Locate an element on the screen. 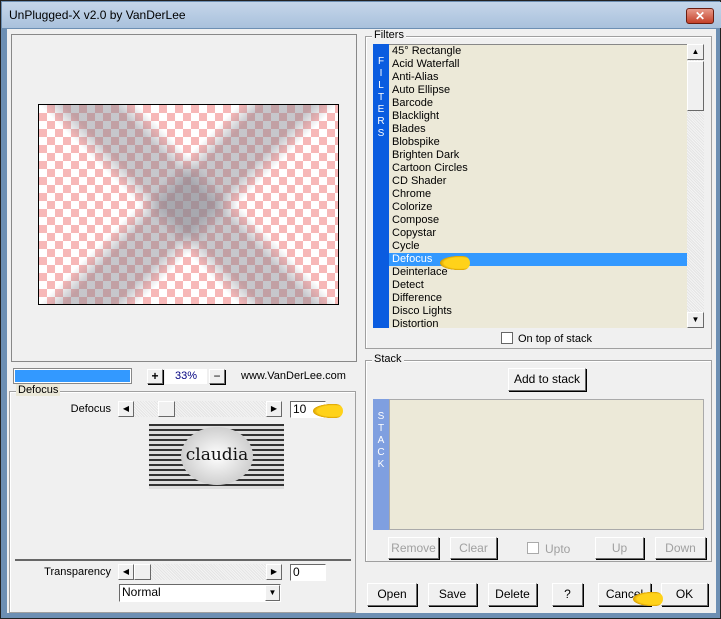 The width and height of the screenshot is (721, 619). zoom-in-button: + is located at coordinates (155, 376).